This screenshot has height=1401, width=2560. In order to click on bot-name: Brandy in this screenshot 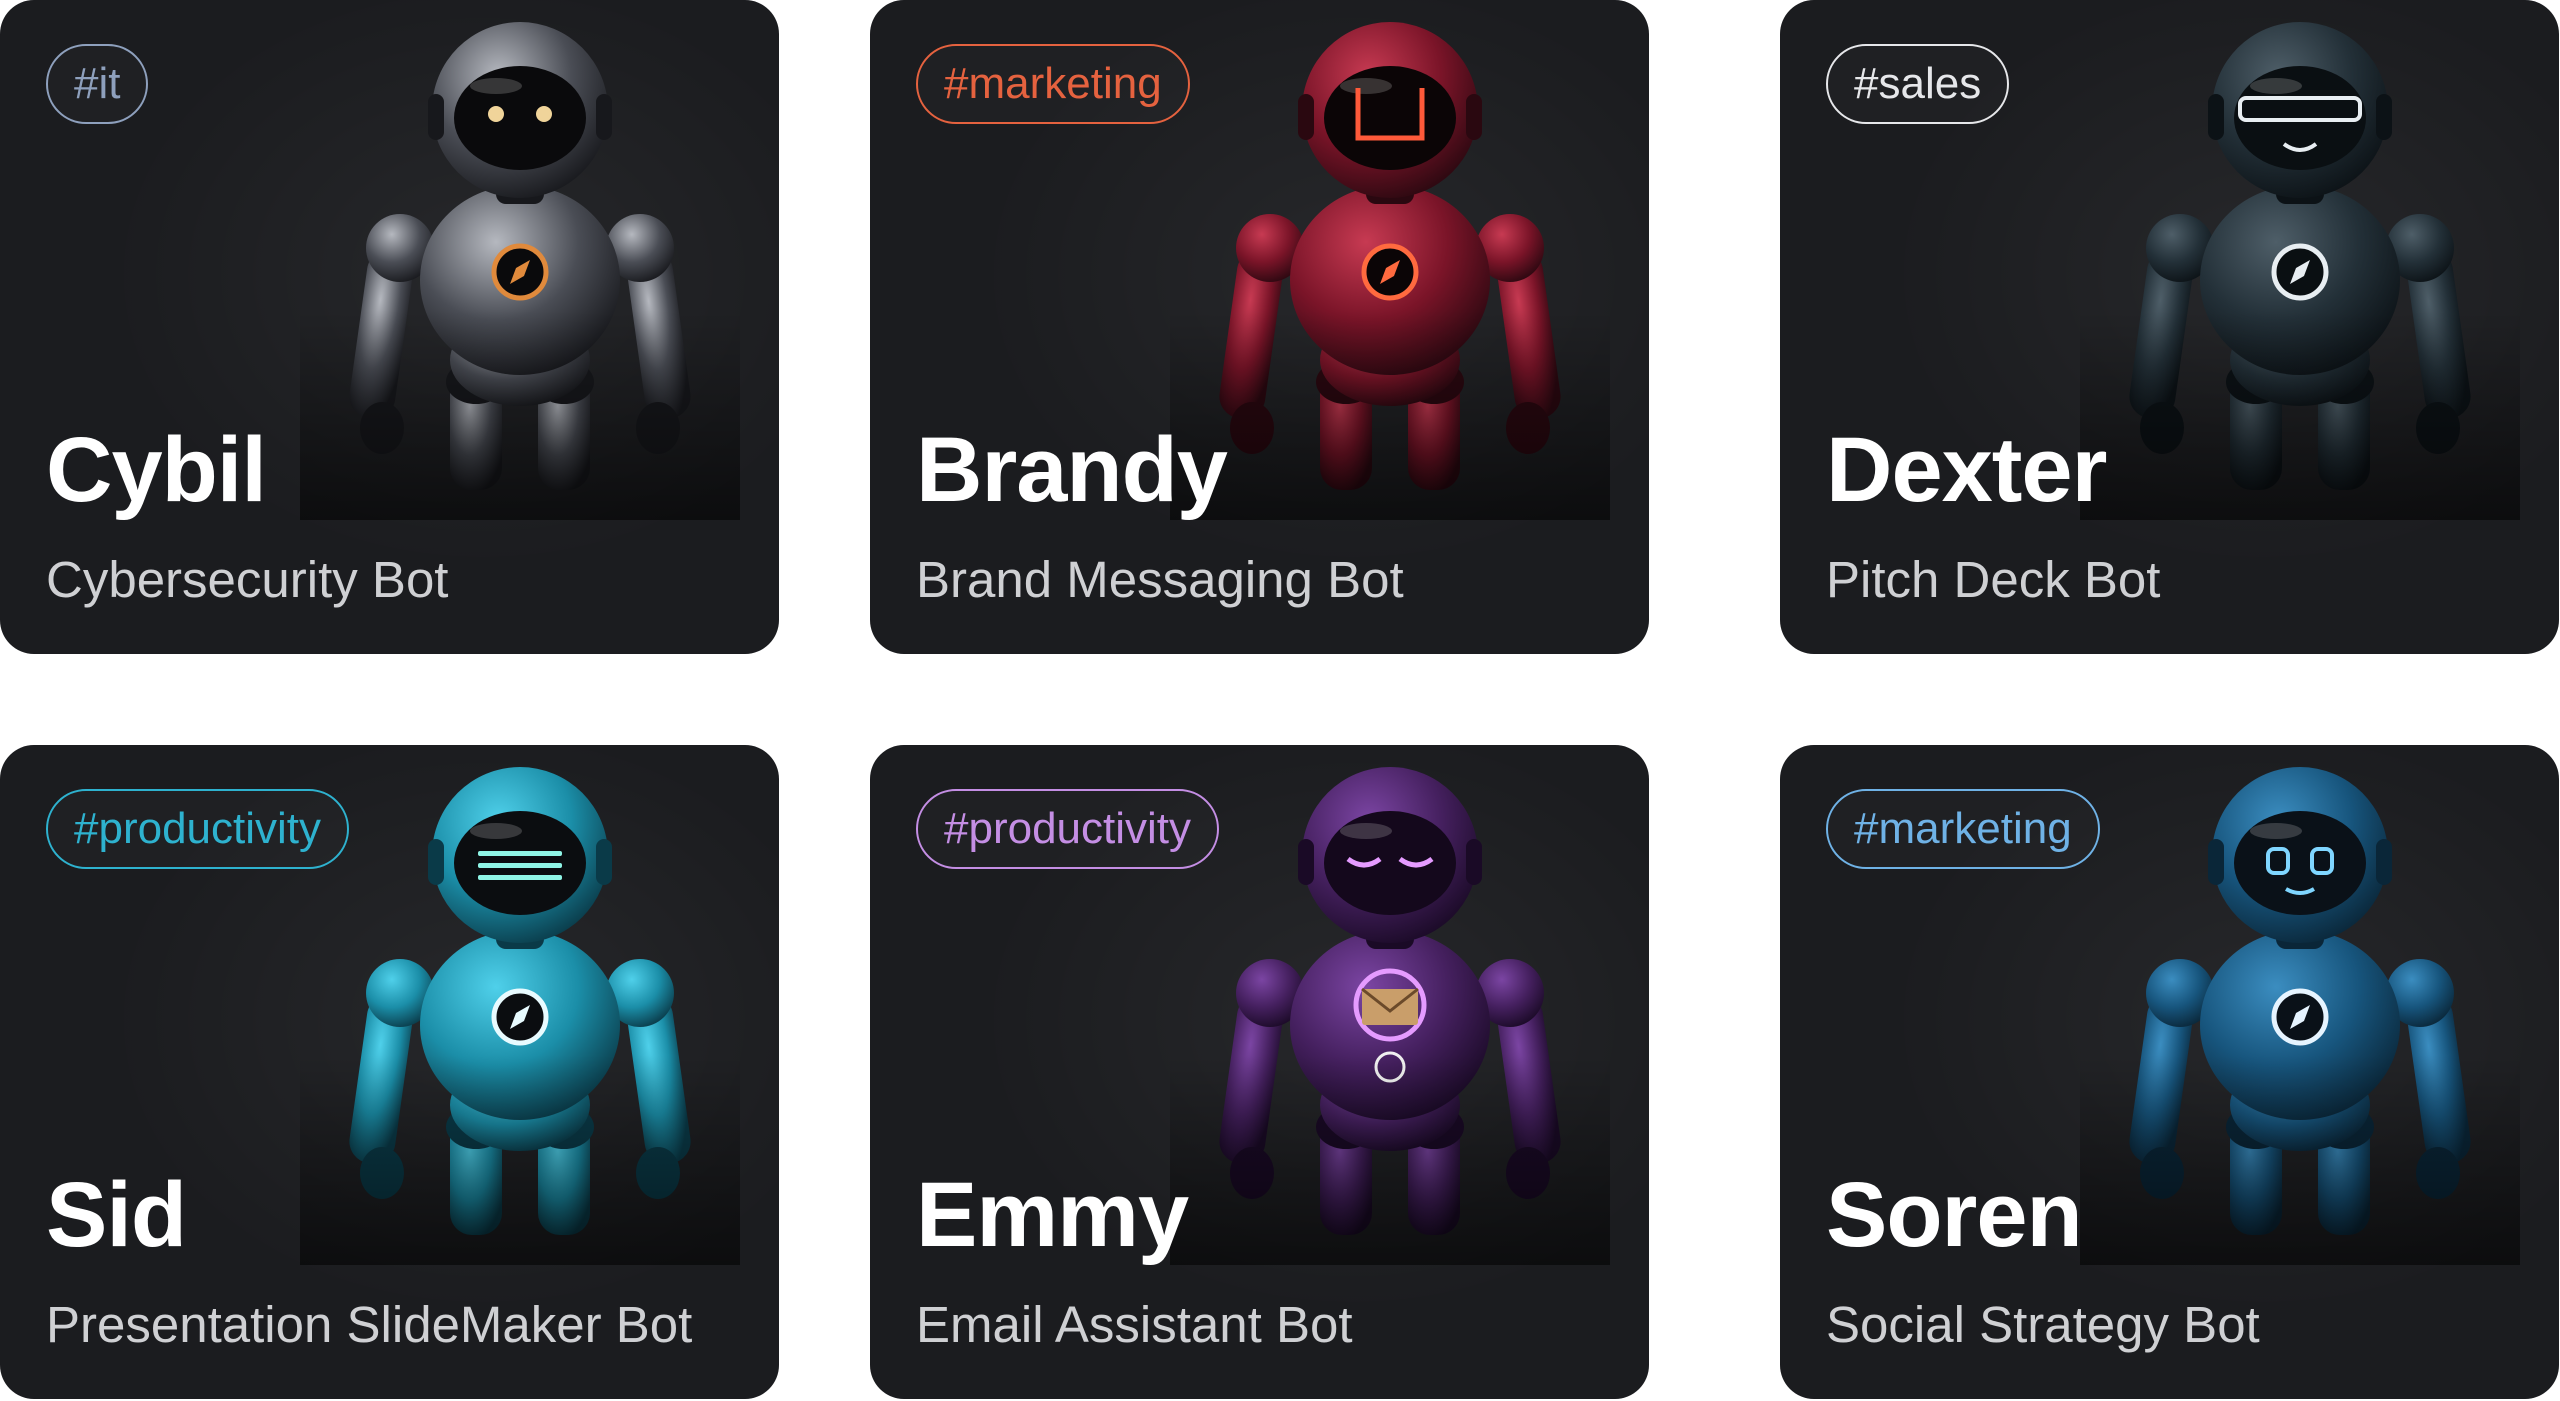, I will do `click(1072, 470)`.